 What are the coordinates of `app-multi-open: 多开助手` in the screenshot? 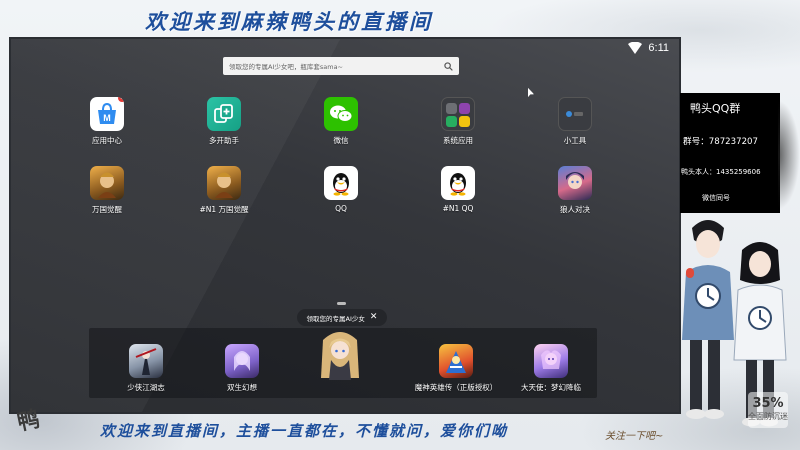 It's located at (224, 121).